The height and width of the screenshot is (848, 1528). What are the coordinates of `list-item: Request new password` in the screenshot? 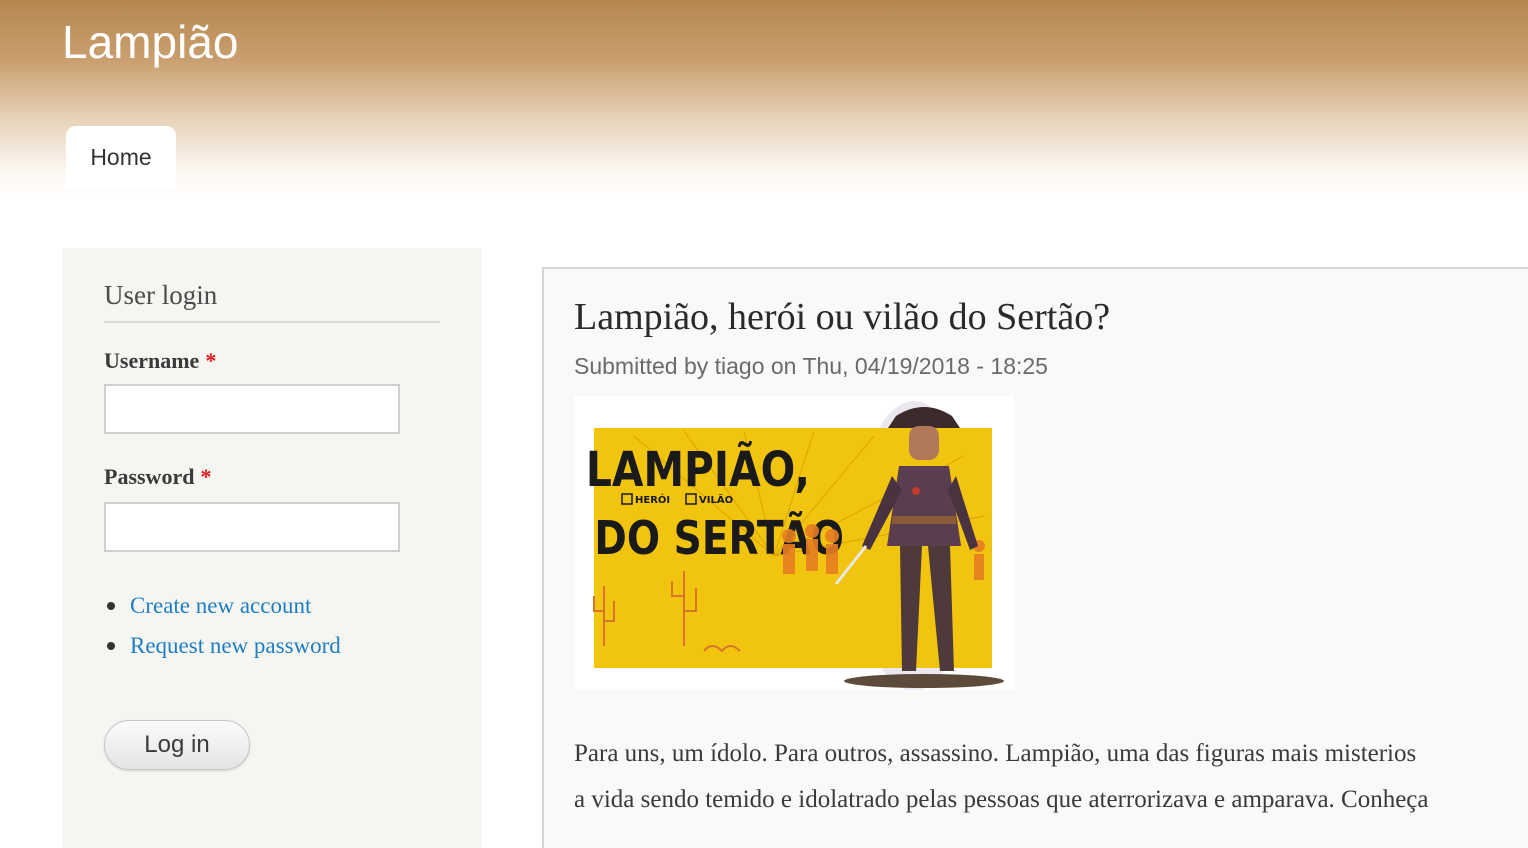 It's located at (222, 648).